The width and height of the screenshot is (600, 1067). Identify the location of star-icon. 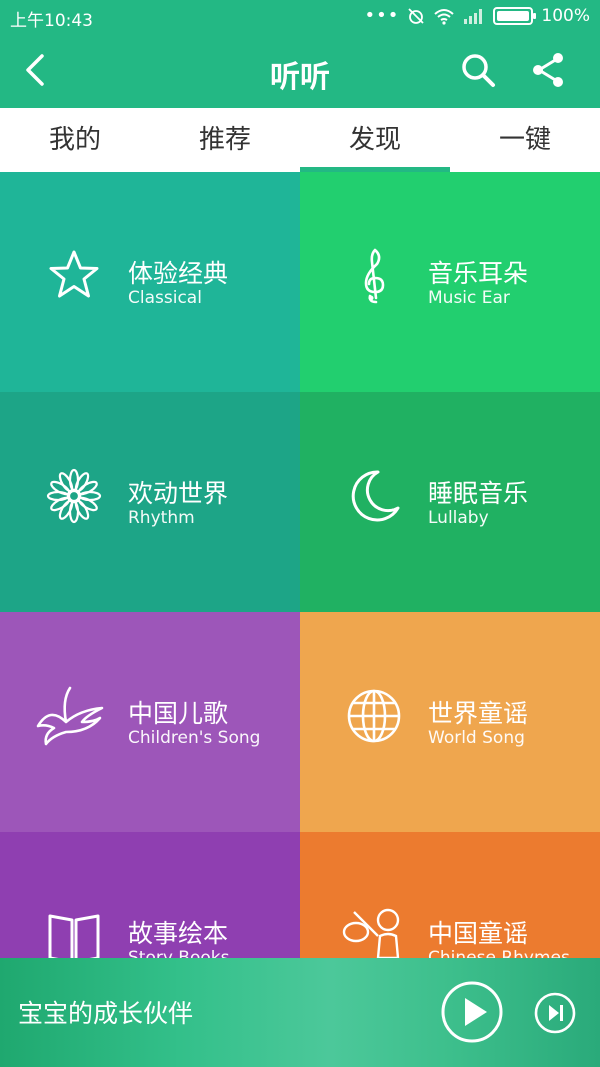
(74, 274).